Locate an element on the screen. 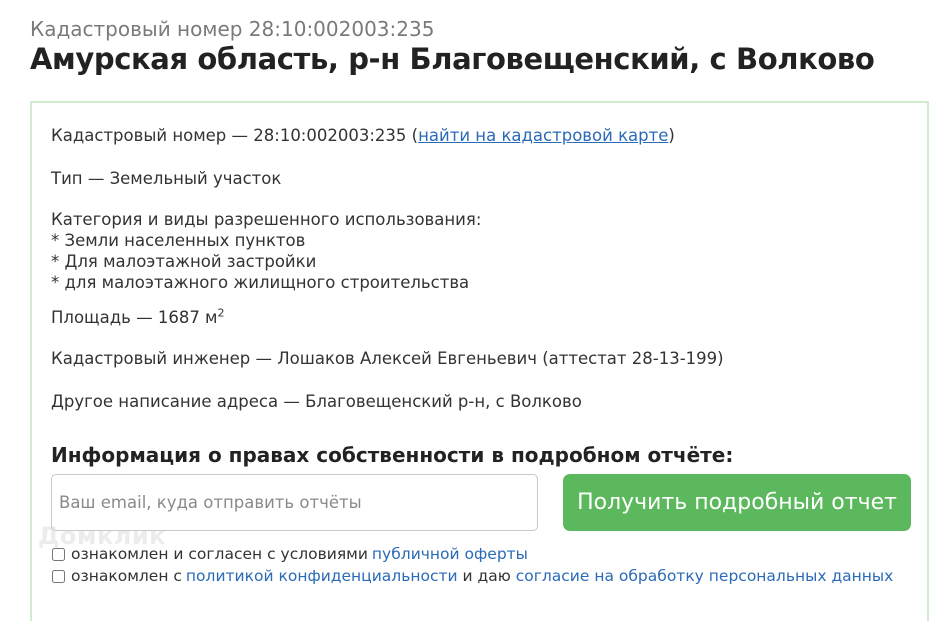 This screenshot has height=621, width=932. page-subtitle: Кадастровый номер 28:10:002003:235 is located at coordinates (232, 29).